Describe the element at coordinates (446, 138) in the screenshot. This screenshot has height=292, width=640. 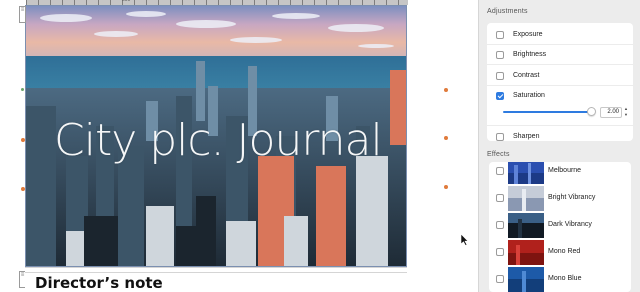
I see `resize-handle-right-middle` at that location.